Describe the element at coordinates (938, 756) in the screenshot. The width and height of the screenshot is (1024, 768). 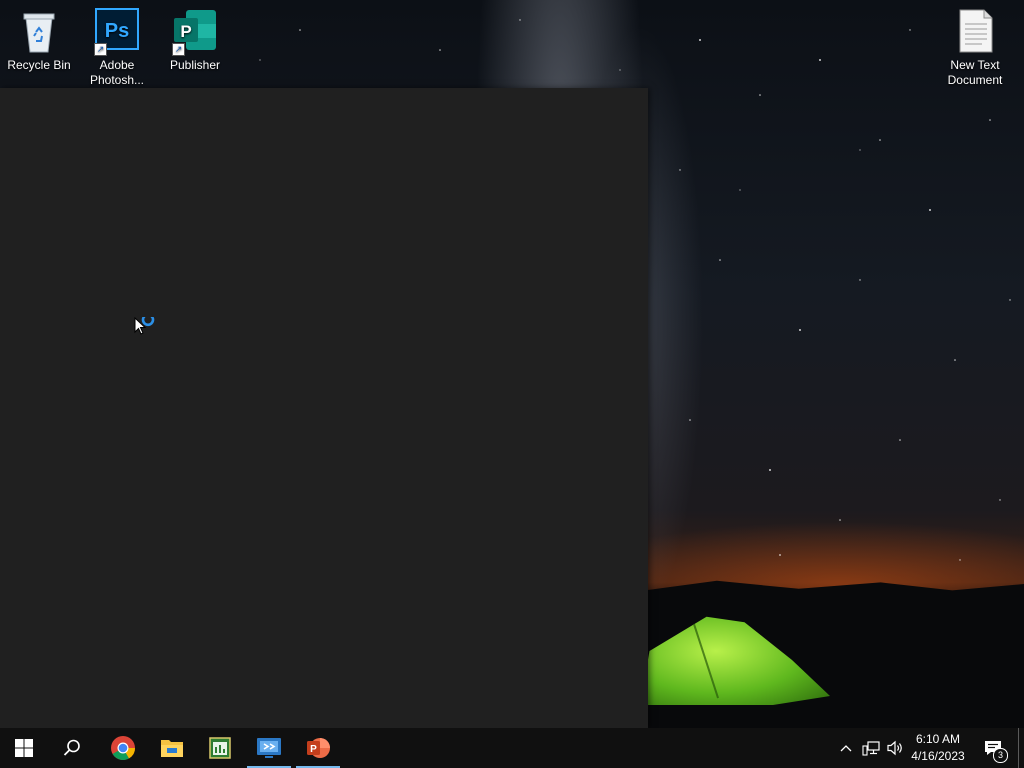
I see `clock-date: 4/16/2023` at that location.